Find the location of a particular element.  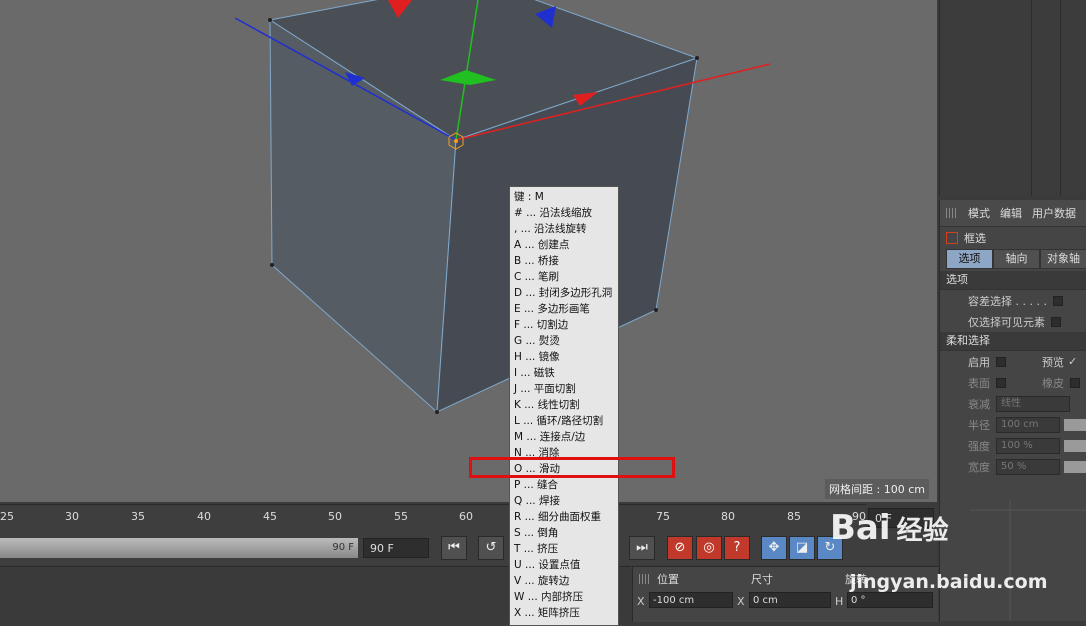

tolerance-select-row: 容差选择 . . . . . is located at coordinates (1013, 300).